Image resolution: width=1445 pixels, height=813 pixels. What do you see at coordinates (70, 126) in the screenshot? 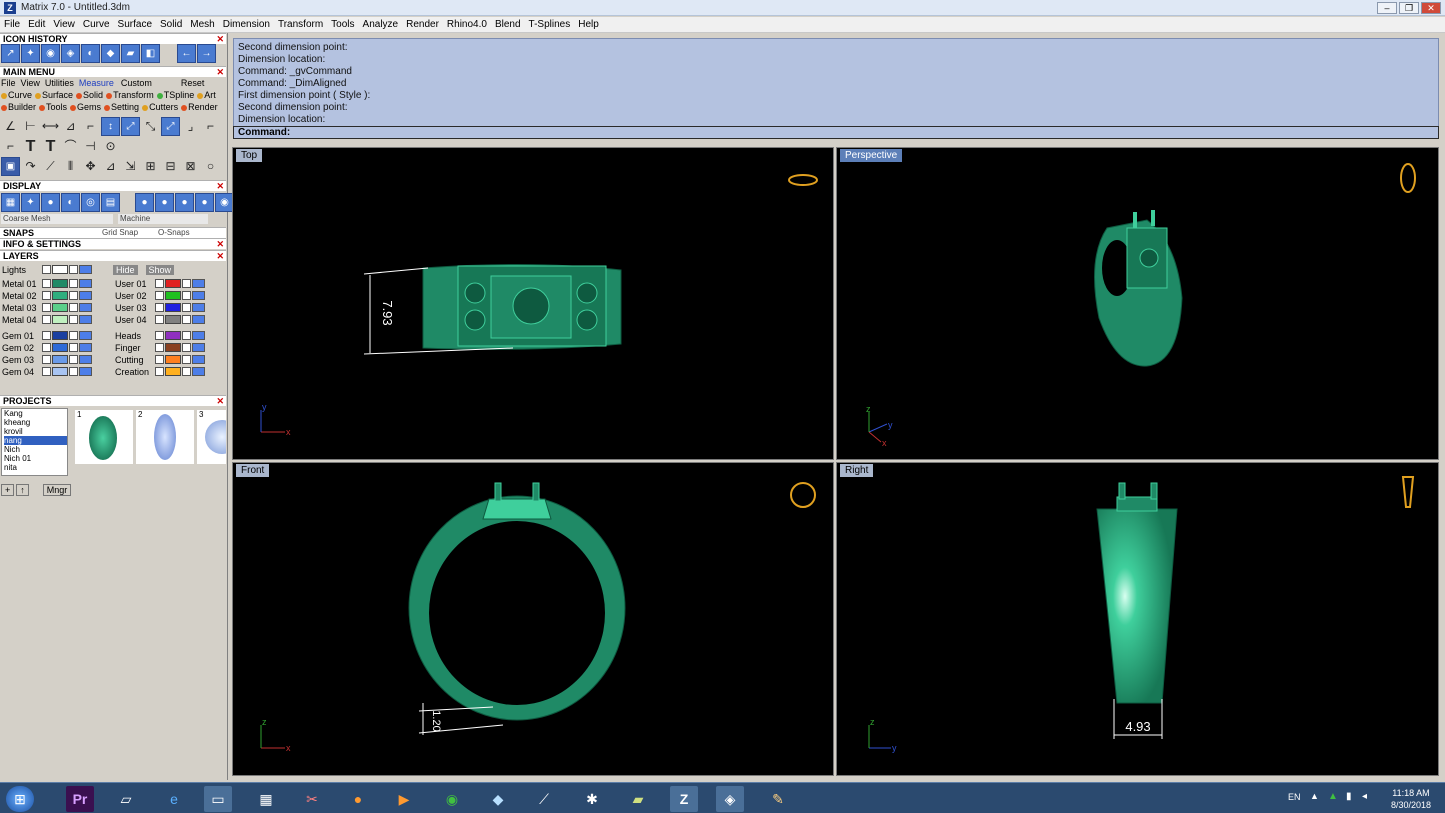
I see `dim-tool-icon: ⊿` at bounding box center [70, 126].